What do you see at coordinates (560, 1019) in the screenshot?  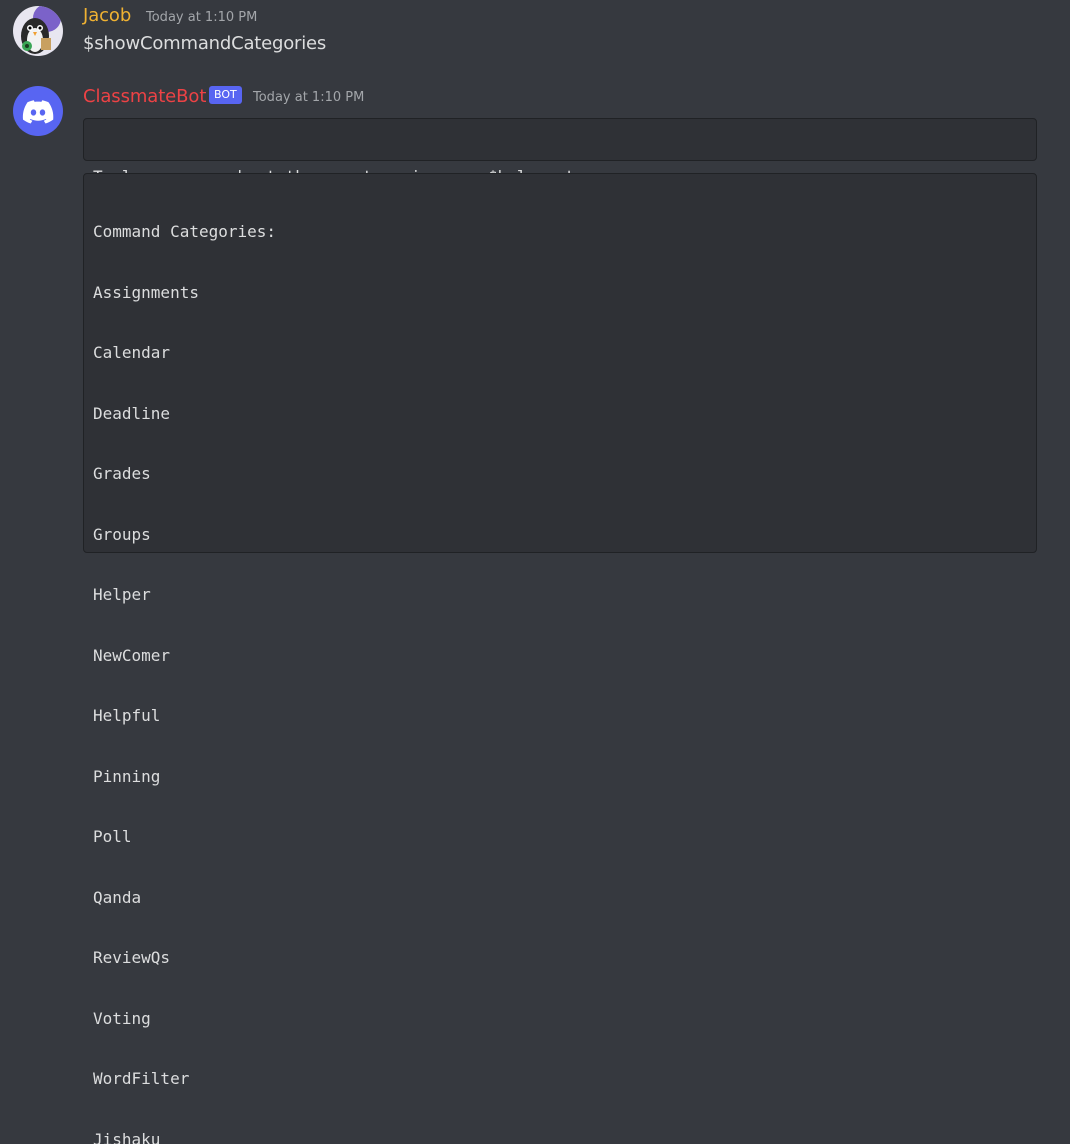 I see `code-line: Voting` at bounding box center [560, 1019].